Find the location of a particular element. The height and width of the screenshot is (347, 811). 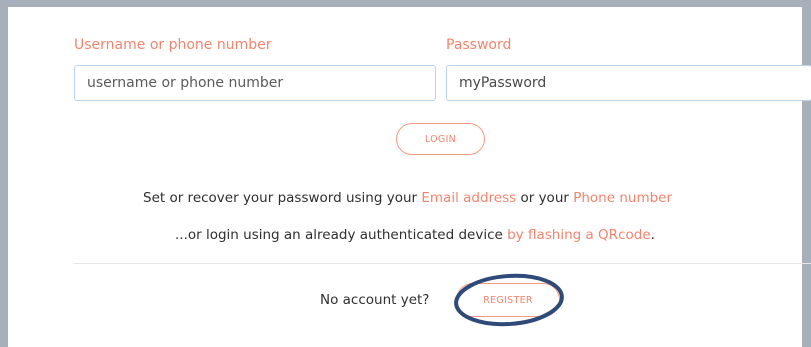

email-address-link: Email address is located at coordinates (468, 198).